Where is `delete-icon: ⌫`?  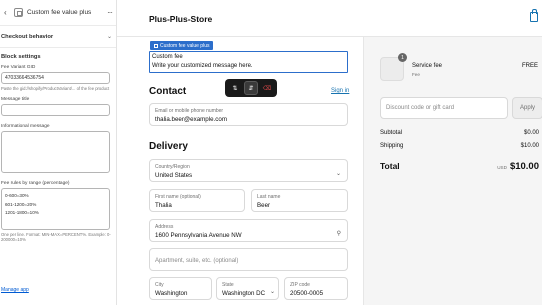
delete-icon: ⌫ is located at coordinates (267, 88).